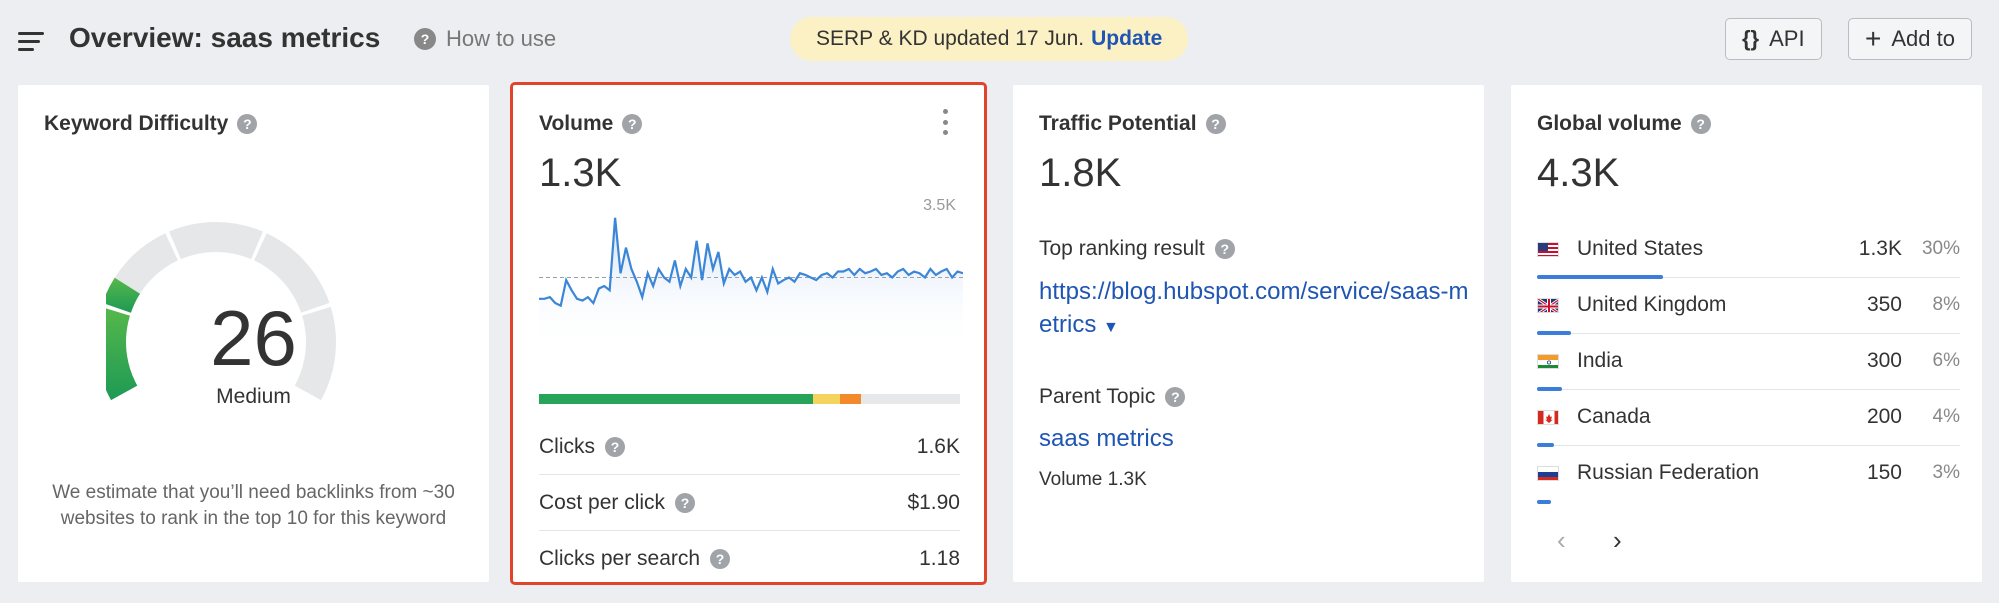 Image resolution: width=1999 pixels, height=603 pixels. What do you see at coordinates (1561, 540) in the screenshot?
I see `prev-page-icon: ‹` at bounding box center [1561, 540].